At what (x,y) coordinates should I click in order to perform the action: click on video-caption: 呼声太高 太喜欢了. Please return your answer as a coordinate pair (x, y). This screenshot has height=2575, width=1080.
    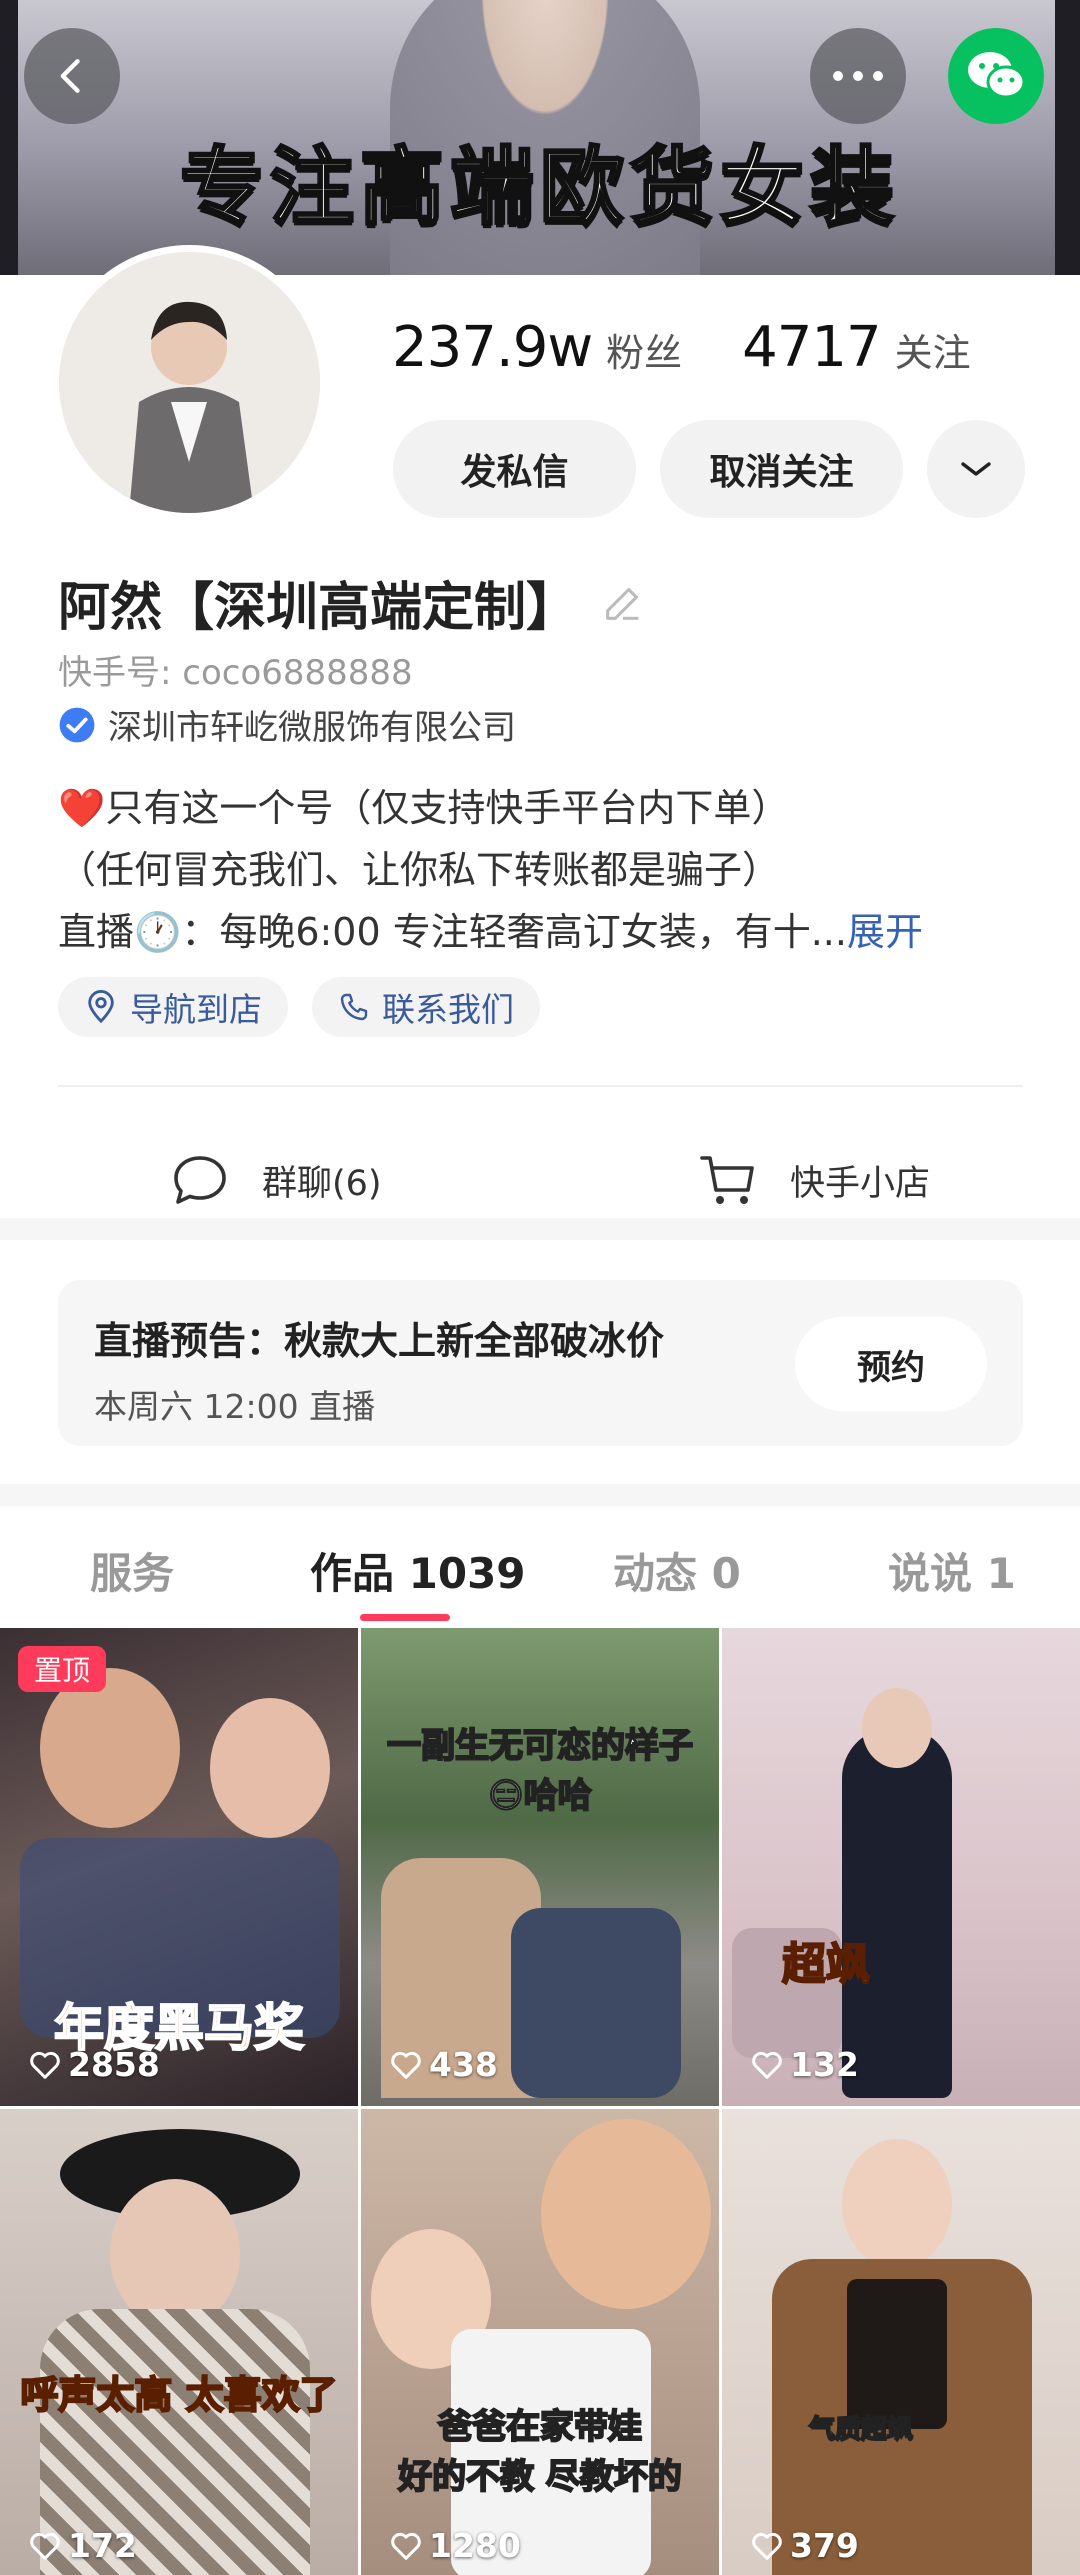
    Looking at the image, I should click on (178, 2395).